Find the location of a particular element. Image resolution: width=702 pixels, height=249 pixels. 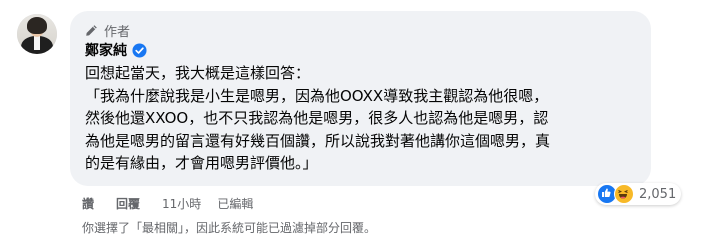

edited-label: 已編輯 is located at coordinates (235, 204).